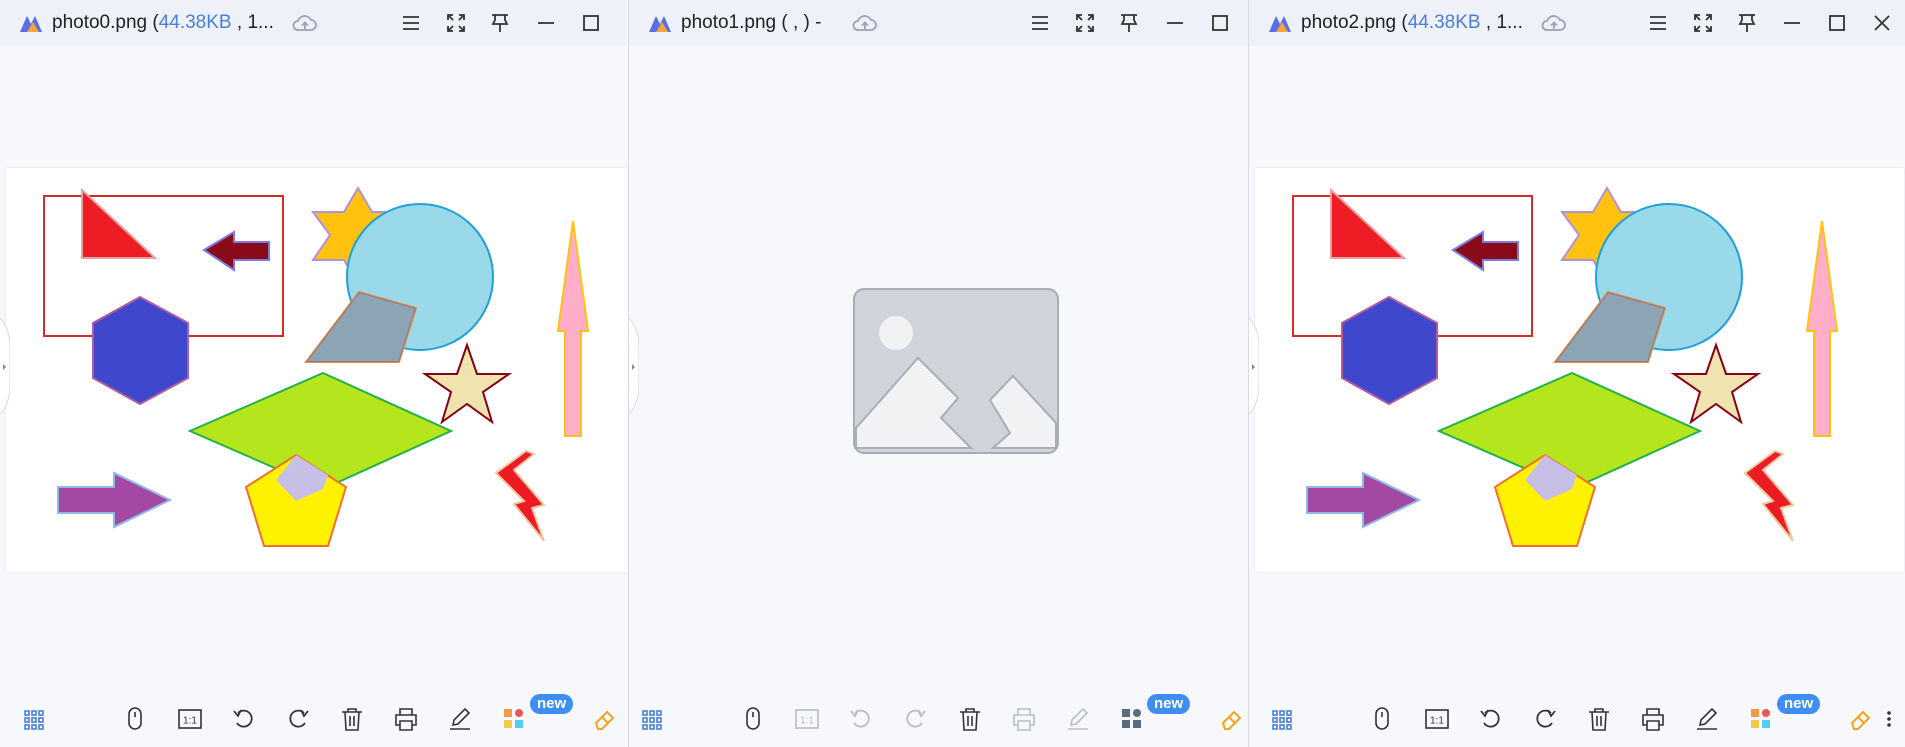 The height and width of the screenshot is (747, 1905). I want to click on close-icon, so click(1882, 23).